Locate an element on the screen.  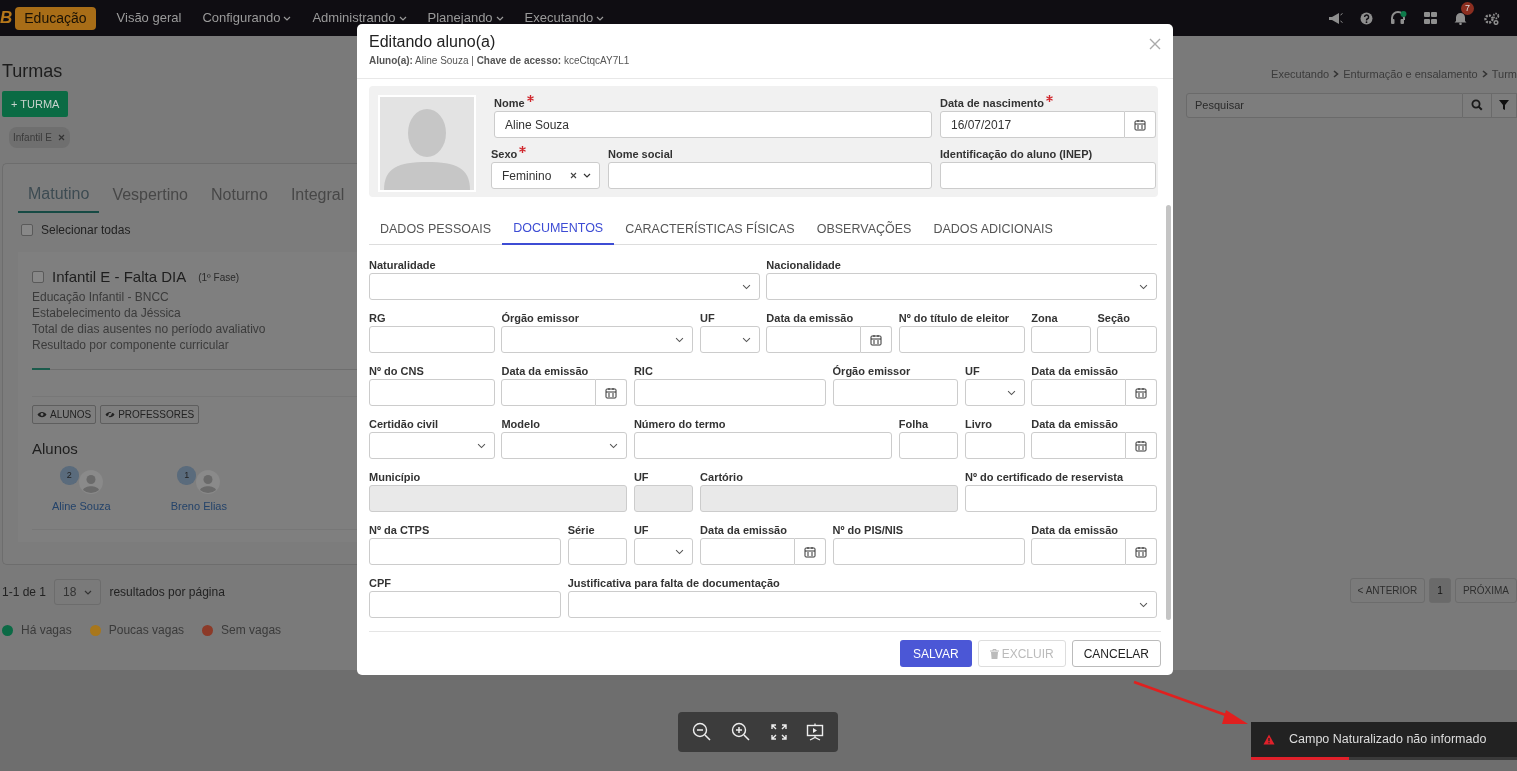
pagination-button: < ANTERIOR is located at coordinates (1387, 590).